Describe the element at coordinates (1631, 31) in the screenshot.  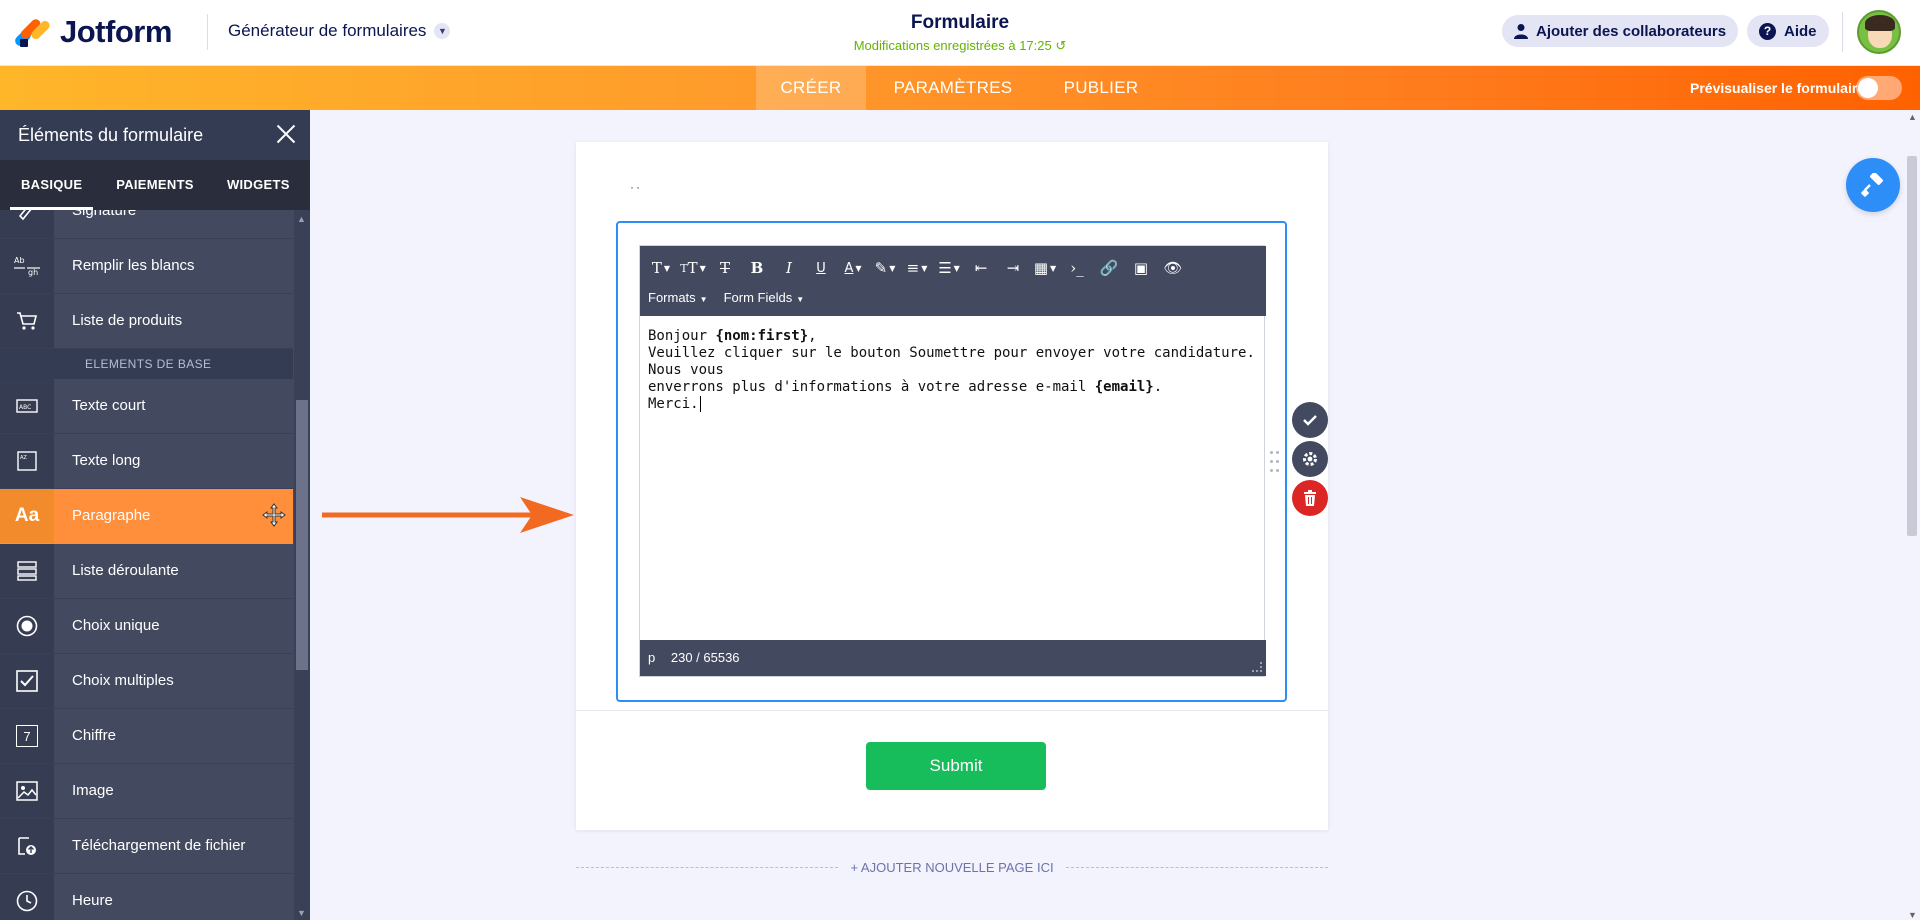
I see `add-collaborators-label: Ajouter des collaborateurs` at that location.